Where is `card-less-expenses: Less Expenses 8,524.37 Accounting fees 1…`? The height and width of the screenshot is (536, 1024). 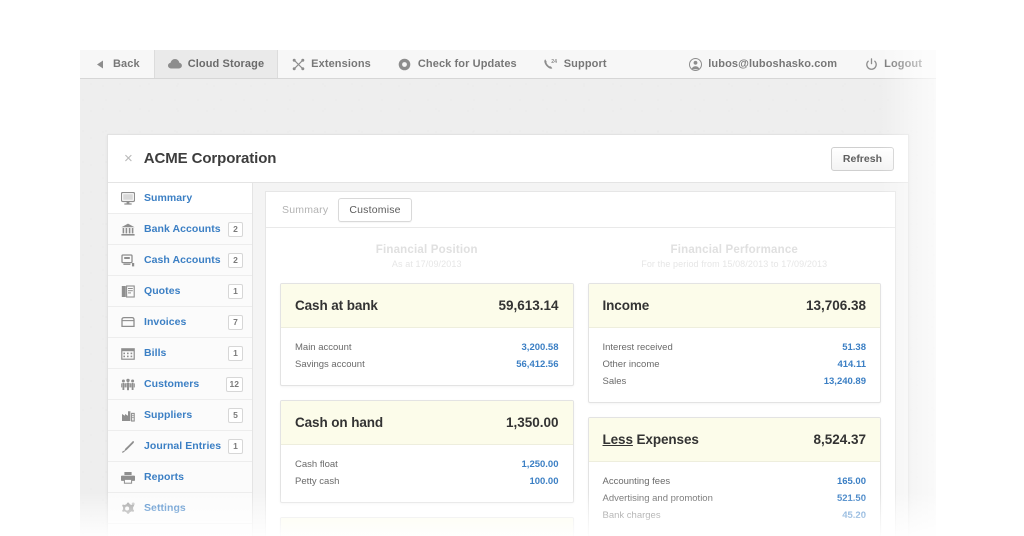 card-less-expenses: Less Expenses 8,524.37 Accounting fees 1… is located at coordinates (734, 476).